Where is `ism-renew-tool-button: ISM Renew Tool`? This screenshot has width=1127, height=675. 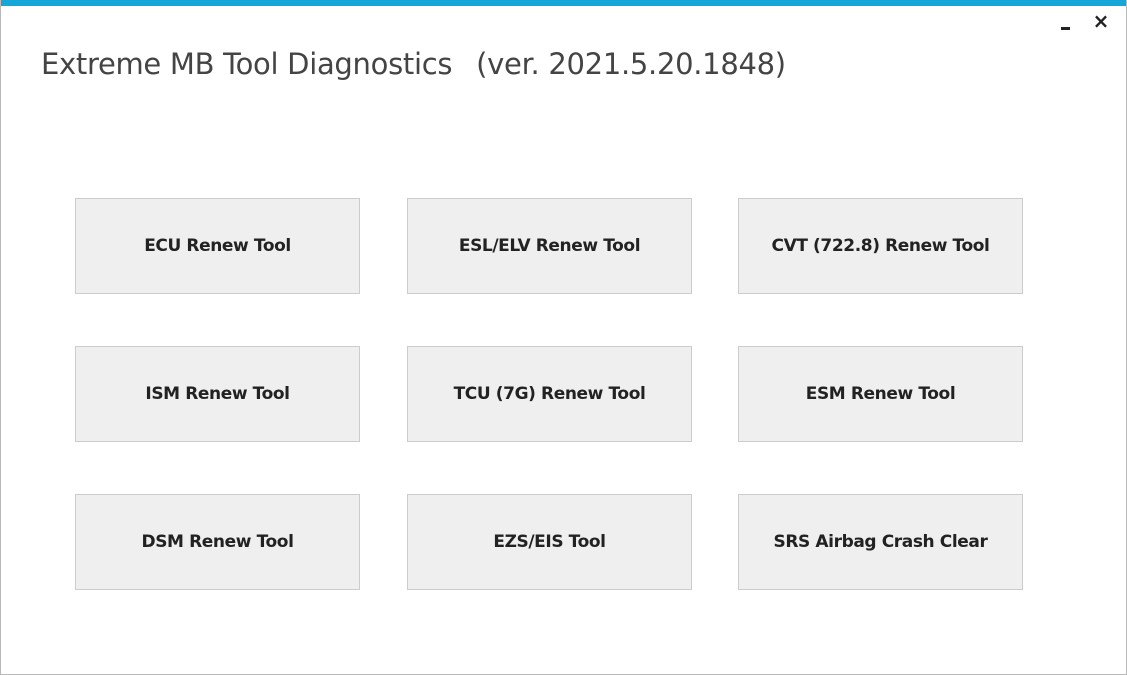
ism-renew-tool-button: ISM Renew Tool is located at coordinates (217, 394).